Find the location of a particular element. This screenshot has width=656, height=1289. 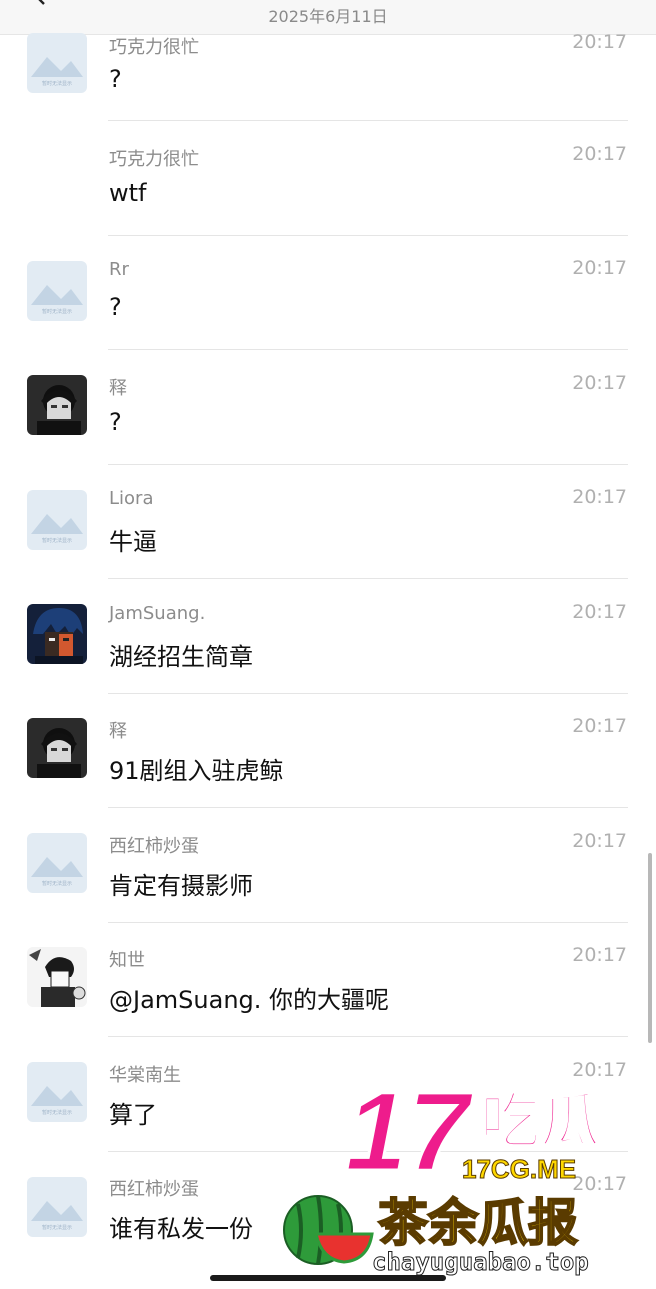

message-text: 91剧组入驻虎鲸 is located at coordinates (196, 771).